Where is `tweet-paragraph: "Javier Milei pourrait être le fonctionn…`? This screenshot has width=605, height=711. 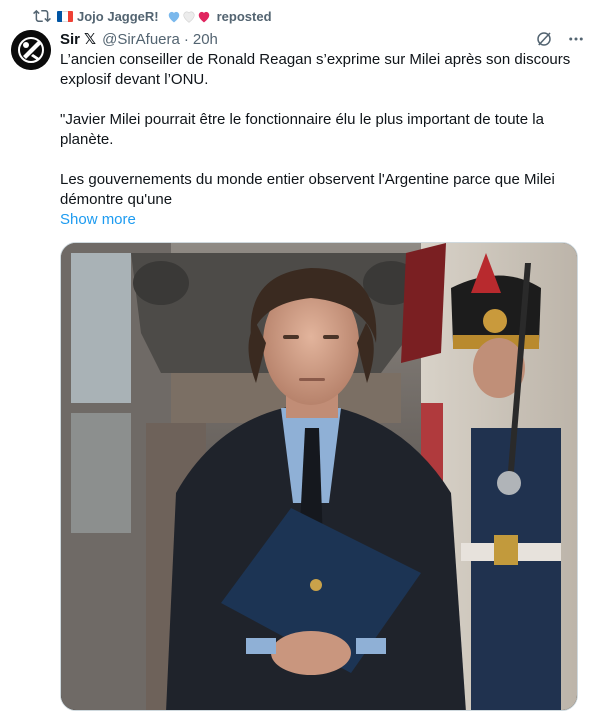
tweet-paragraph: "Javier Milei pourrait être le fonctionn… is located at coordinates (302, 129).